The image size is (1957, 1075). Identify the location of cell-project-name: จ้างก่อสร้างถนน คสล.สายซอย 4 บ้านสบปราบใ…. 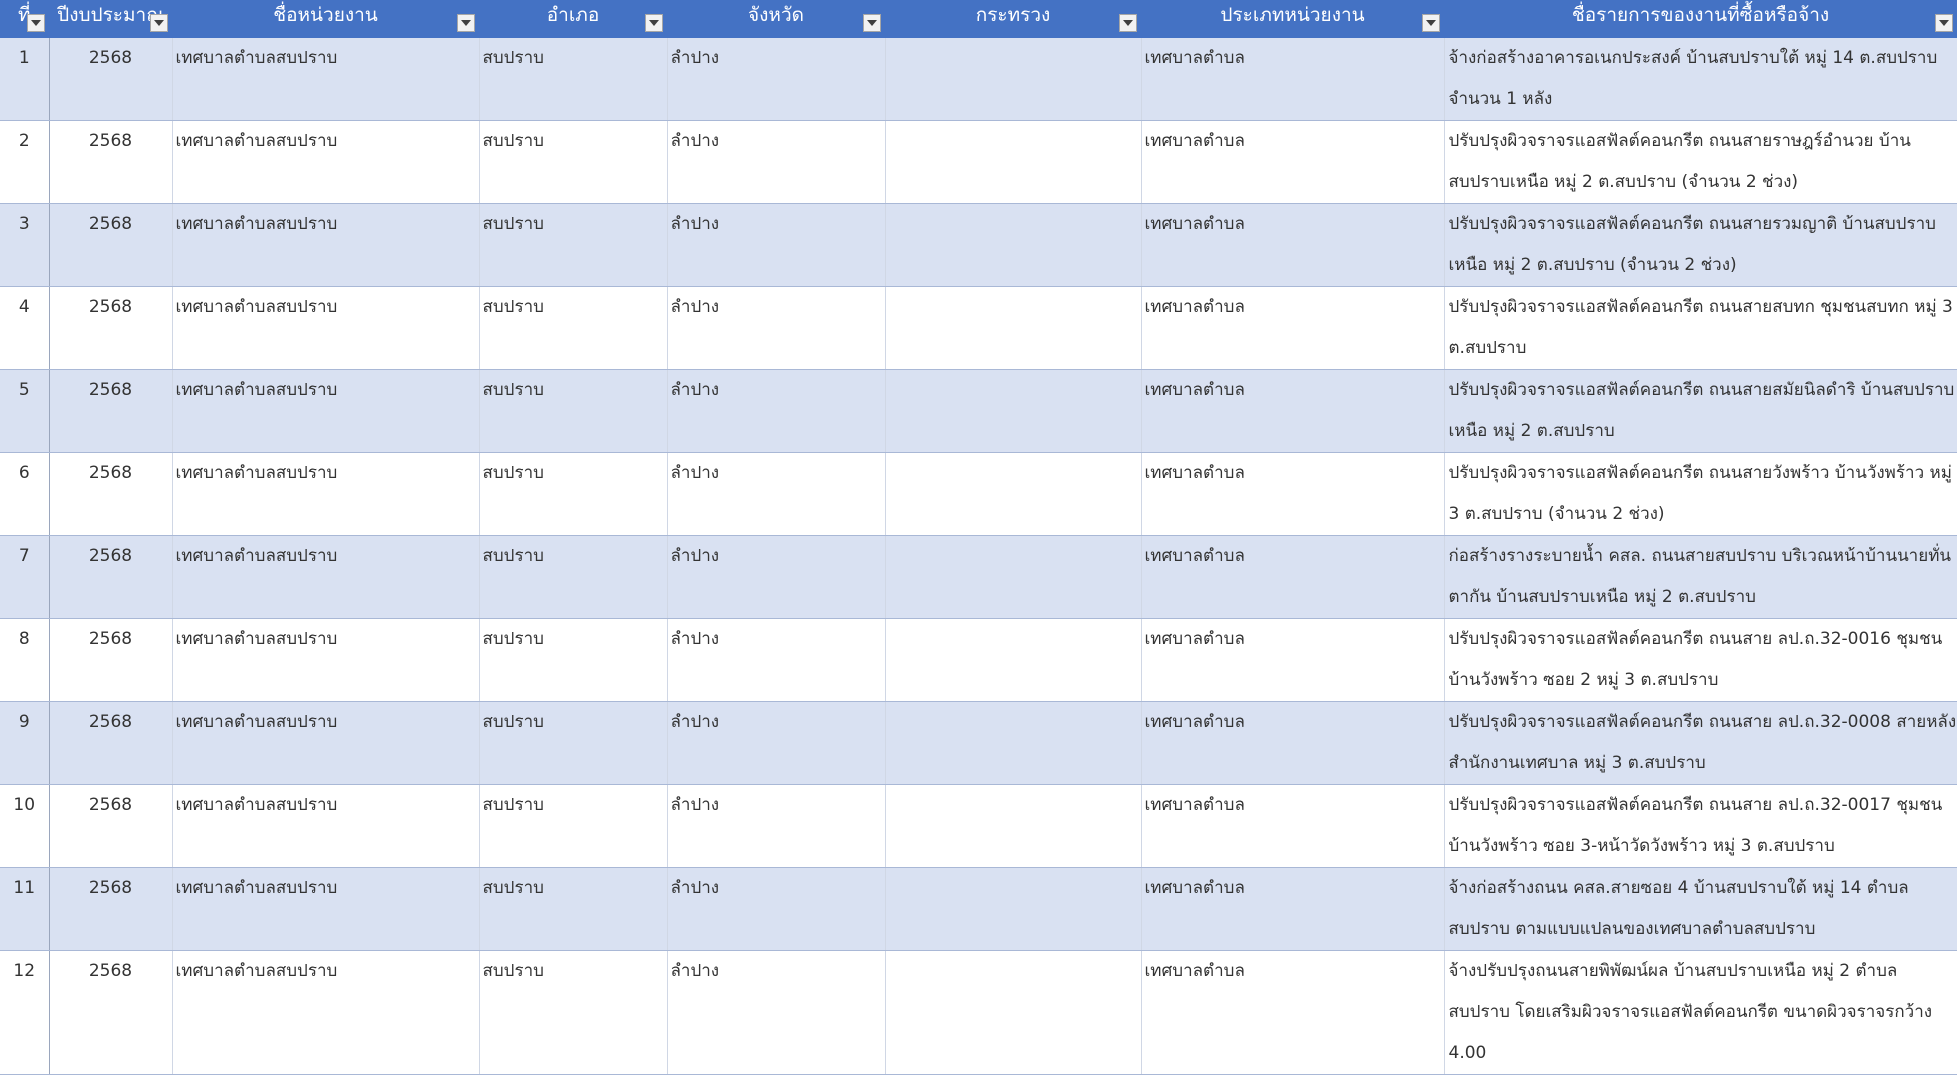
(1700, 909).